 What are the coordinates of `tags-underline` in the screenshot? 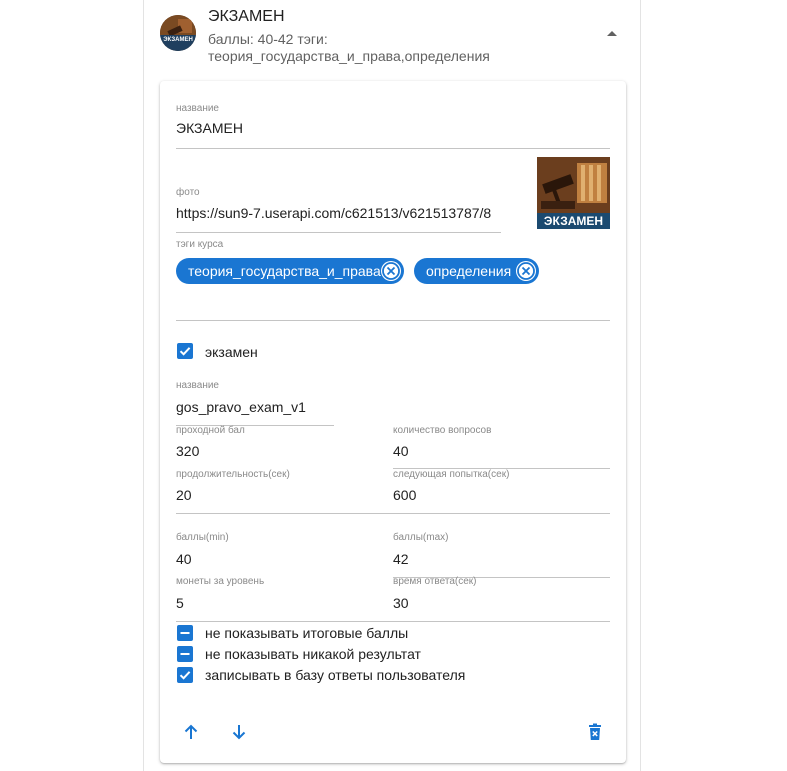 It's located at (393, 320).